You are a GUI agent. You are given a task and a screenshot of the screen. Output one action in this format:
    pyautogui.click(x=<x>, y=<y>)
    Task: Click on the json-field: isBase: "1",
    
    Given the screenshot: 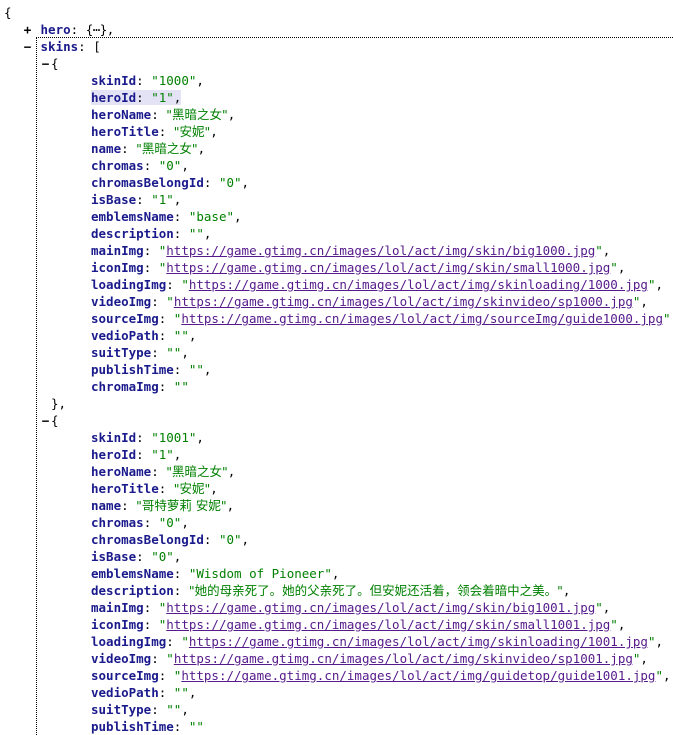 What is the action you would take?
    pyautogui.click(x=136, y=199)
    